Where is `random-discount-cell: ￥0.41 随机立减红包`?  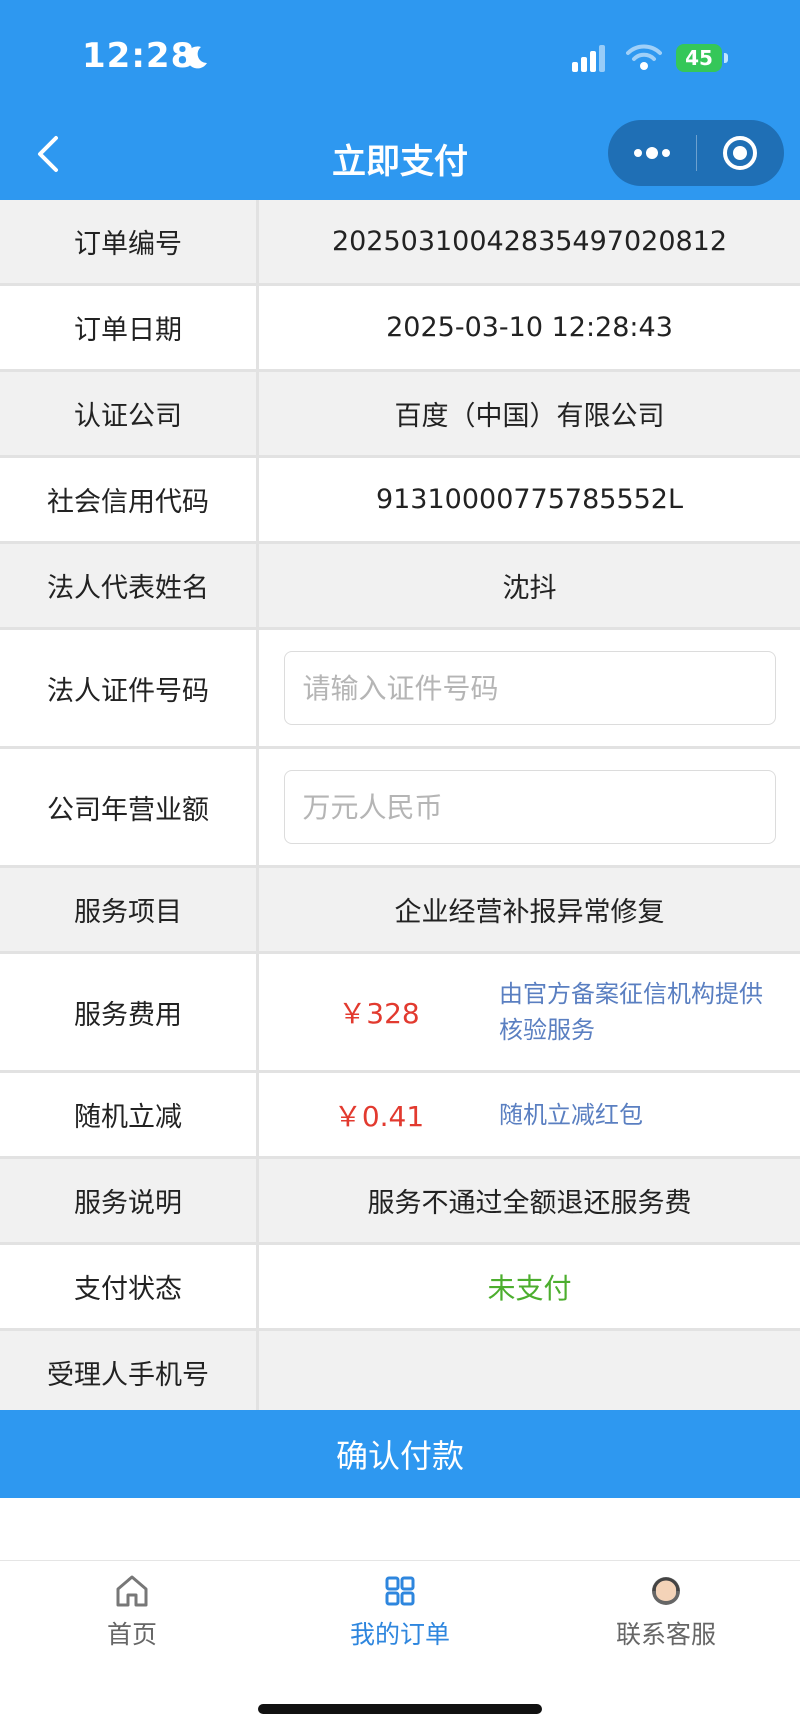
random-discount-cell: ￥0.41 随机立减红包 is located at coordinates (529, 1114).